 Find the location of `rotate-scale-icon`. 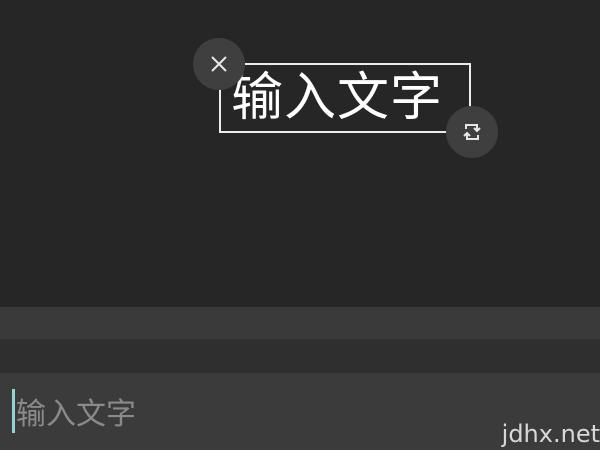

rotate-scale-icon is located at coordinates (472, 132).